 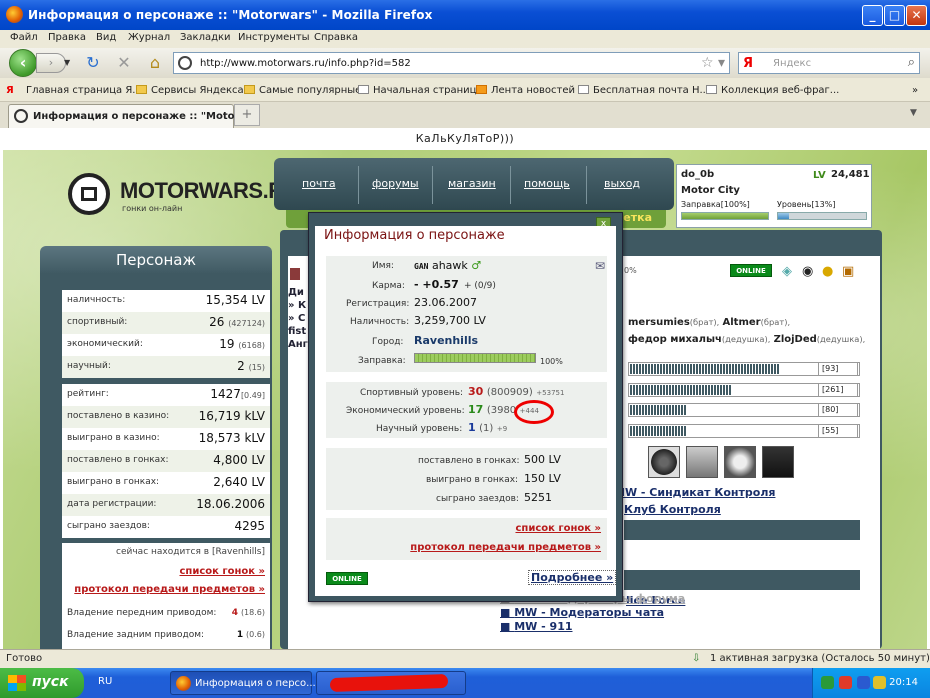 What do you see at coordinates (51, 63) in the screenshot?
I see `forward-button: ›` at bounding box center [51, 63].